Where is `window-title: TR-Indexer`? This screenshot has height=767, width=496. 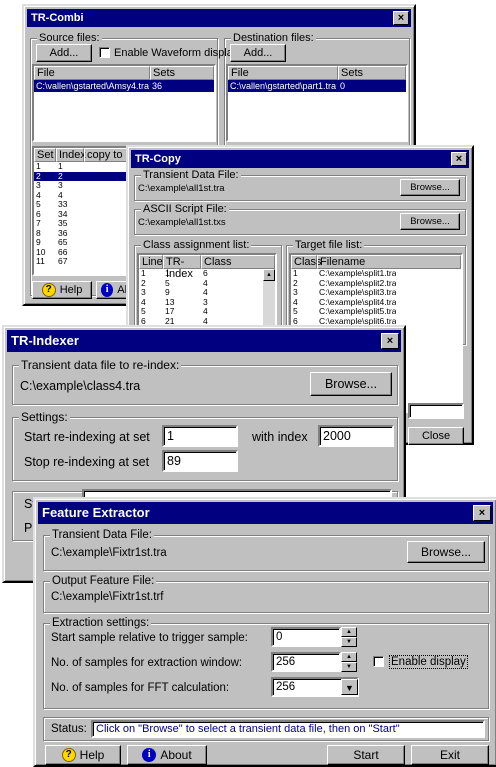 window-title: TR-Indexer is located at coordinates (45, 340).